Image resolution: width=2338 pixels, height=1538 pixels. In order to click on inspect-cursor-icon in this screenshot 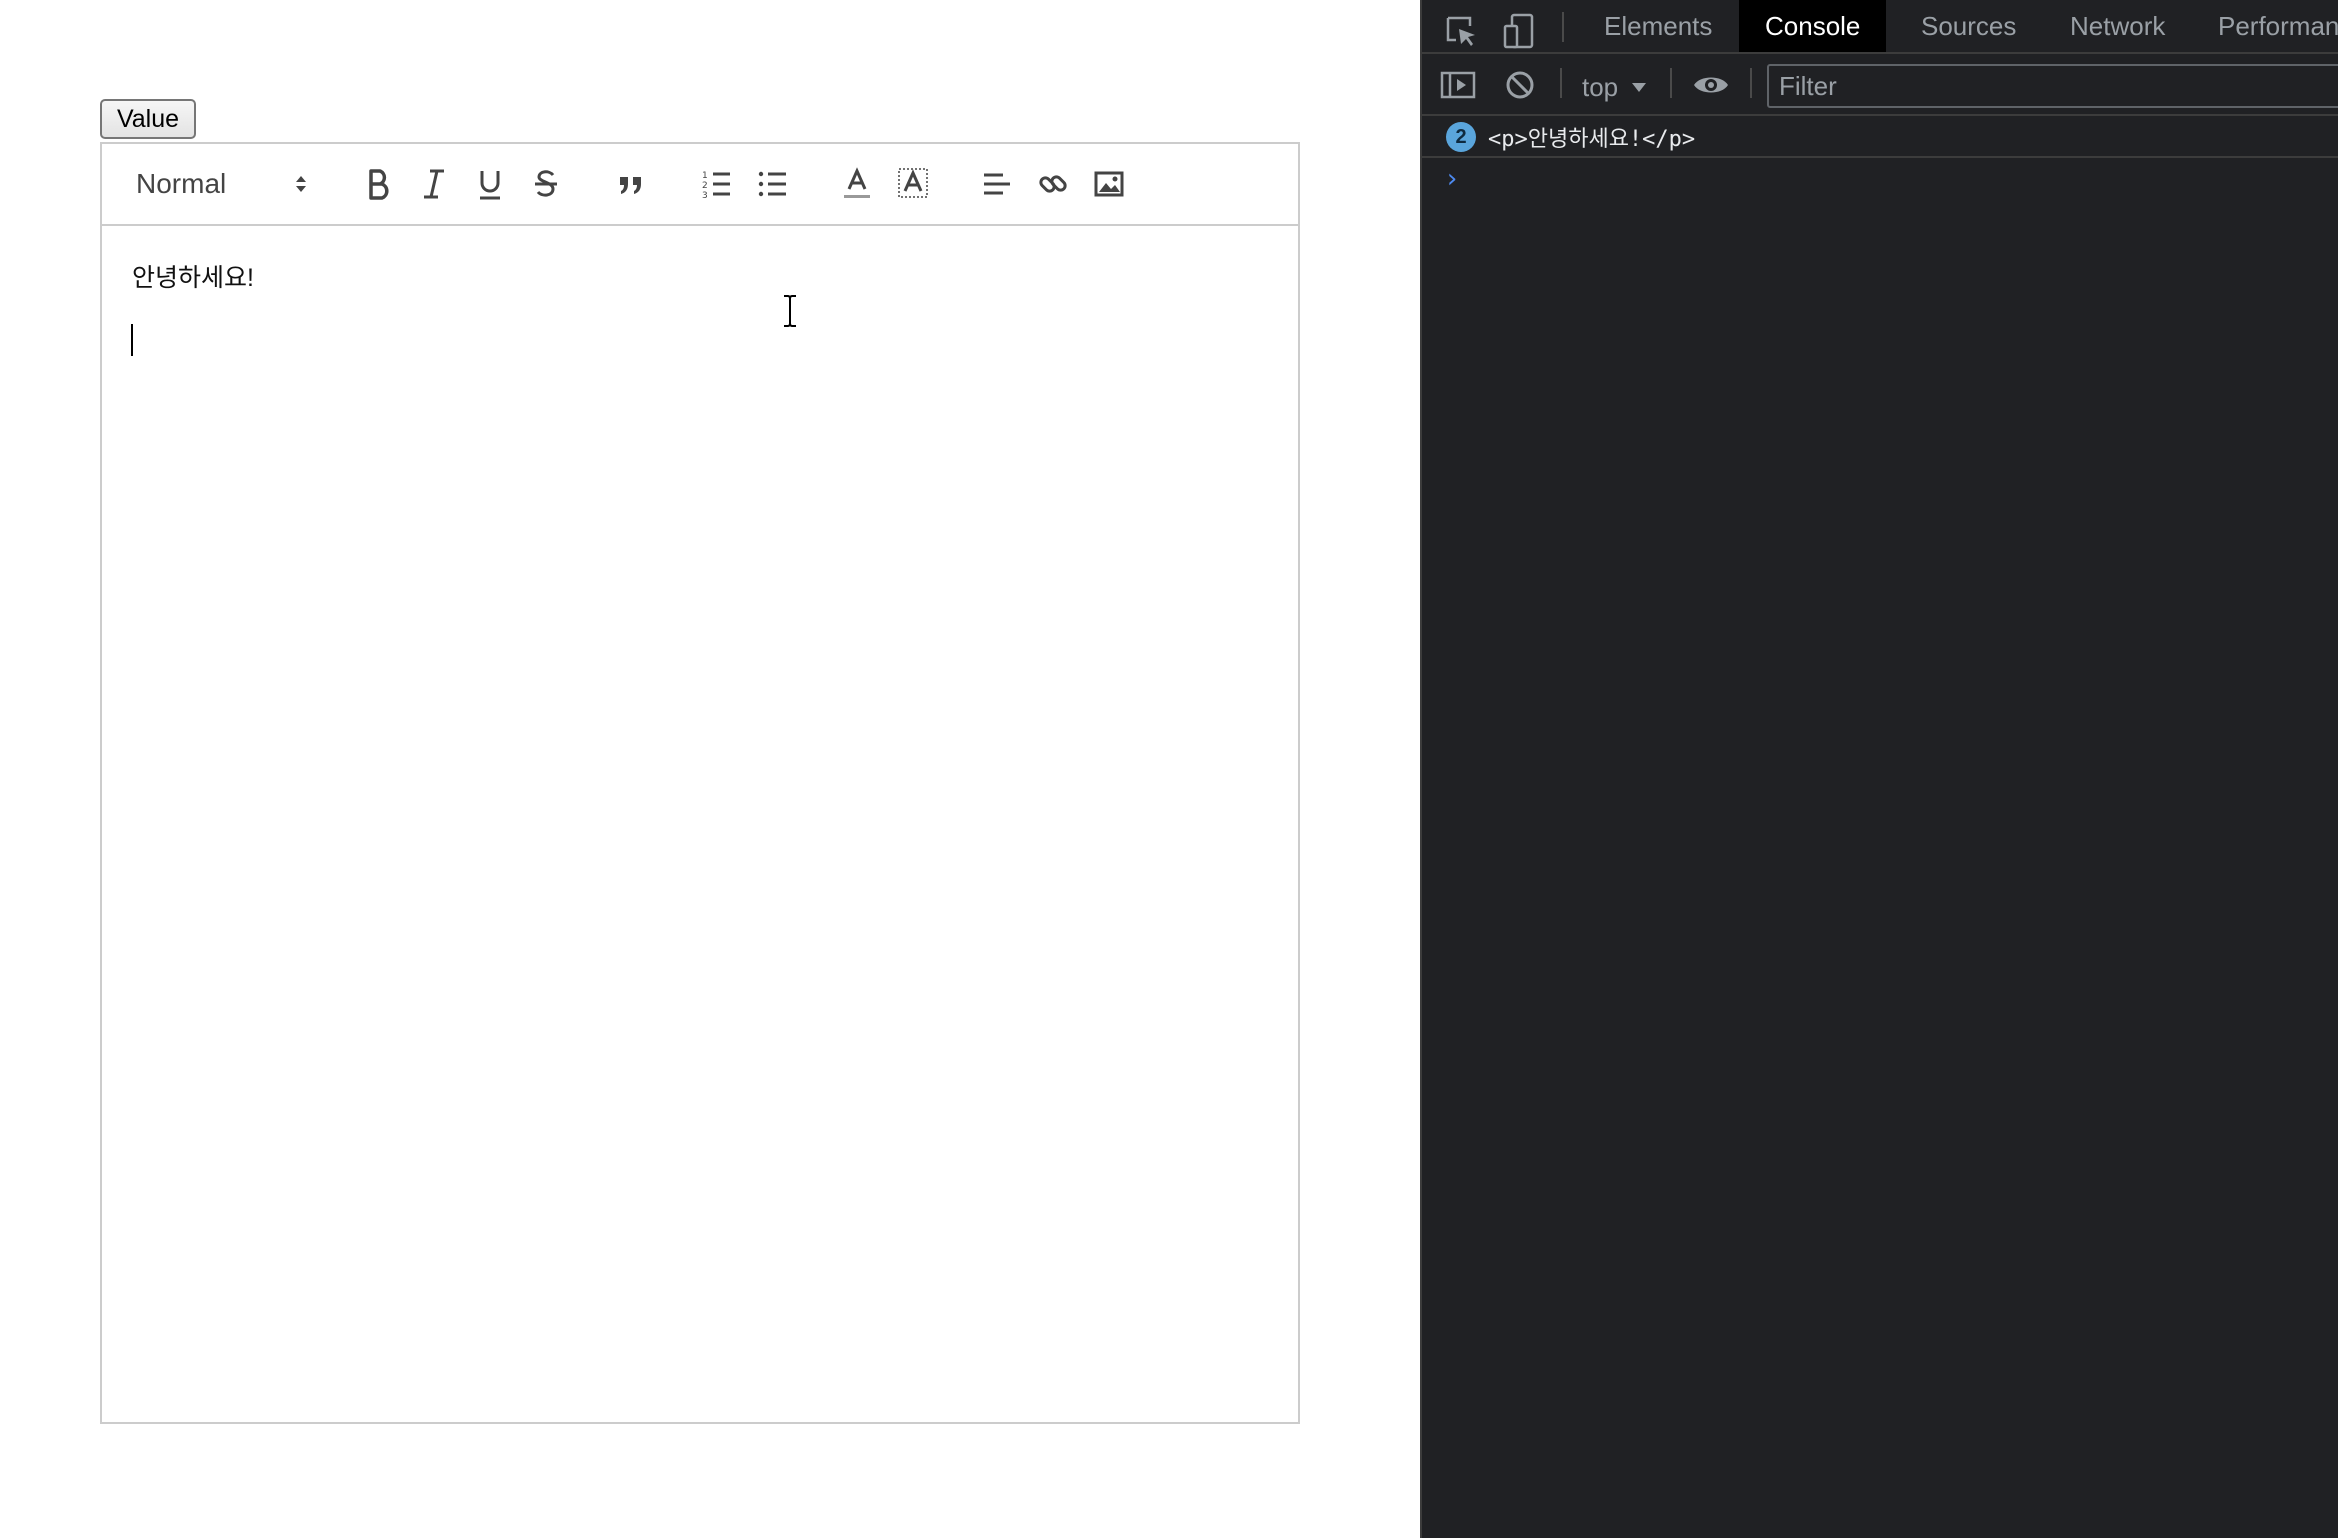, I will do `click(1460, 31)`.